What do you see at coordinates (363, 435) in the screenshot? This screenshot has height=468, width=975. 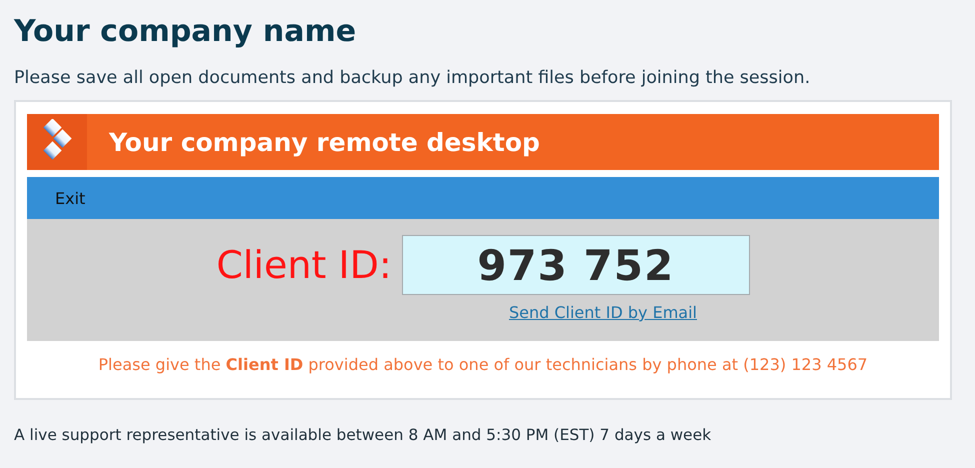 I see `availability-text: A live support representative is available between 8 AM and 5:30 PM (EST) 7 days a week` at bounding box center [363, 435].